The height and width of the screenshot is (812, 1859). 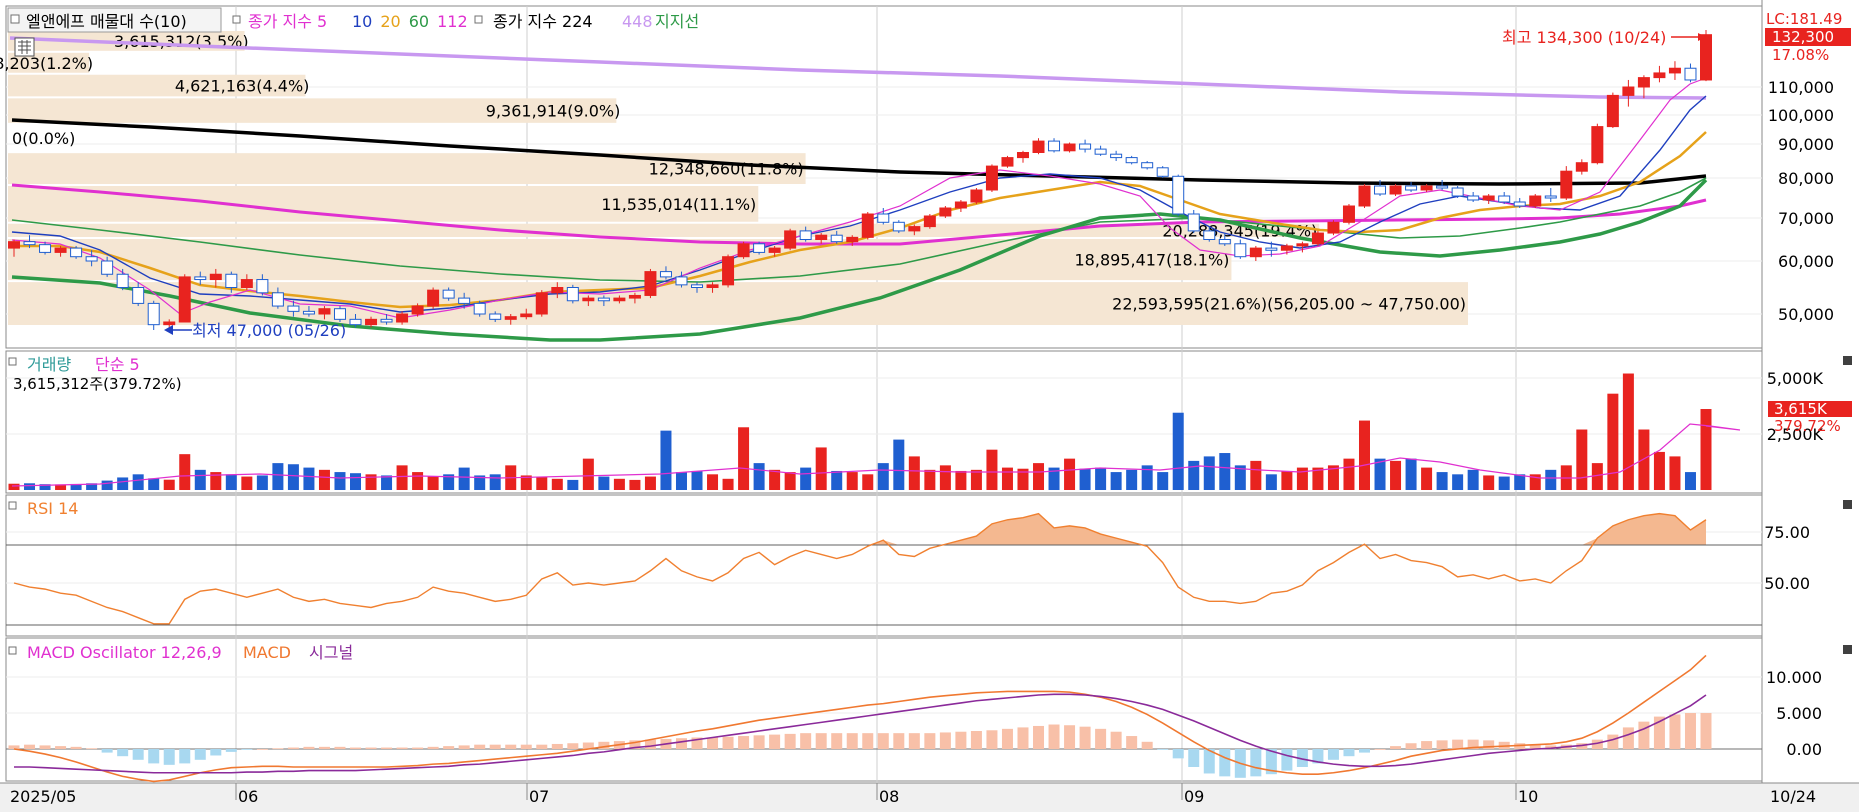 What do you see at coordinates (452, 21) in the screenshot?
I see `ma-period-label: 112` at bounding box center [452, 21].